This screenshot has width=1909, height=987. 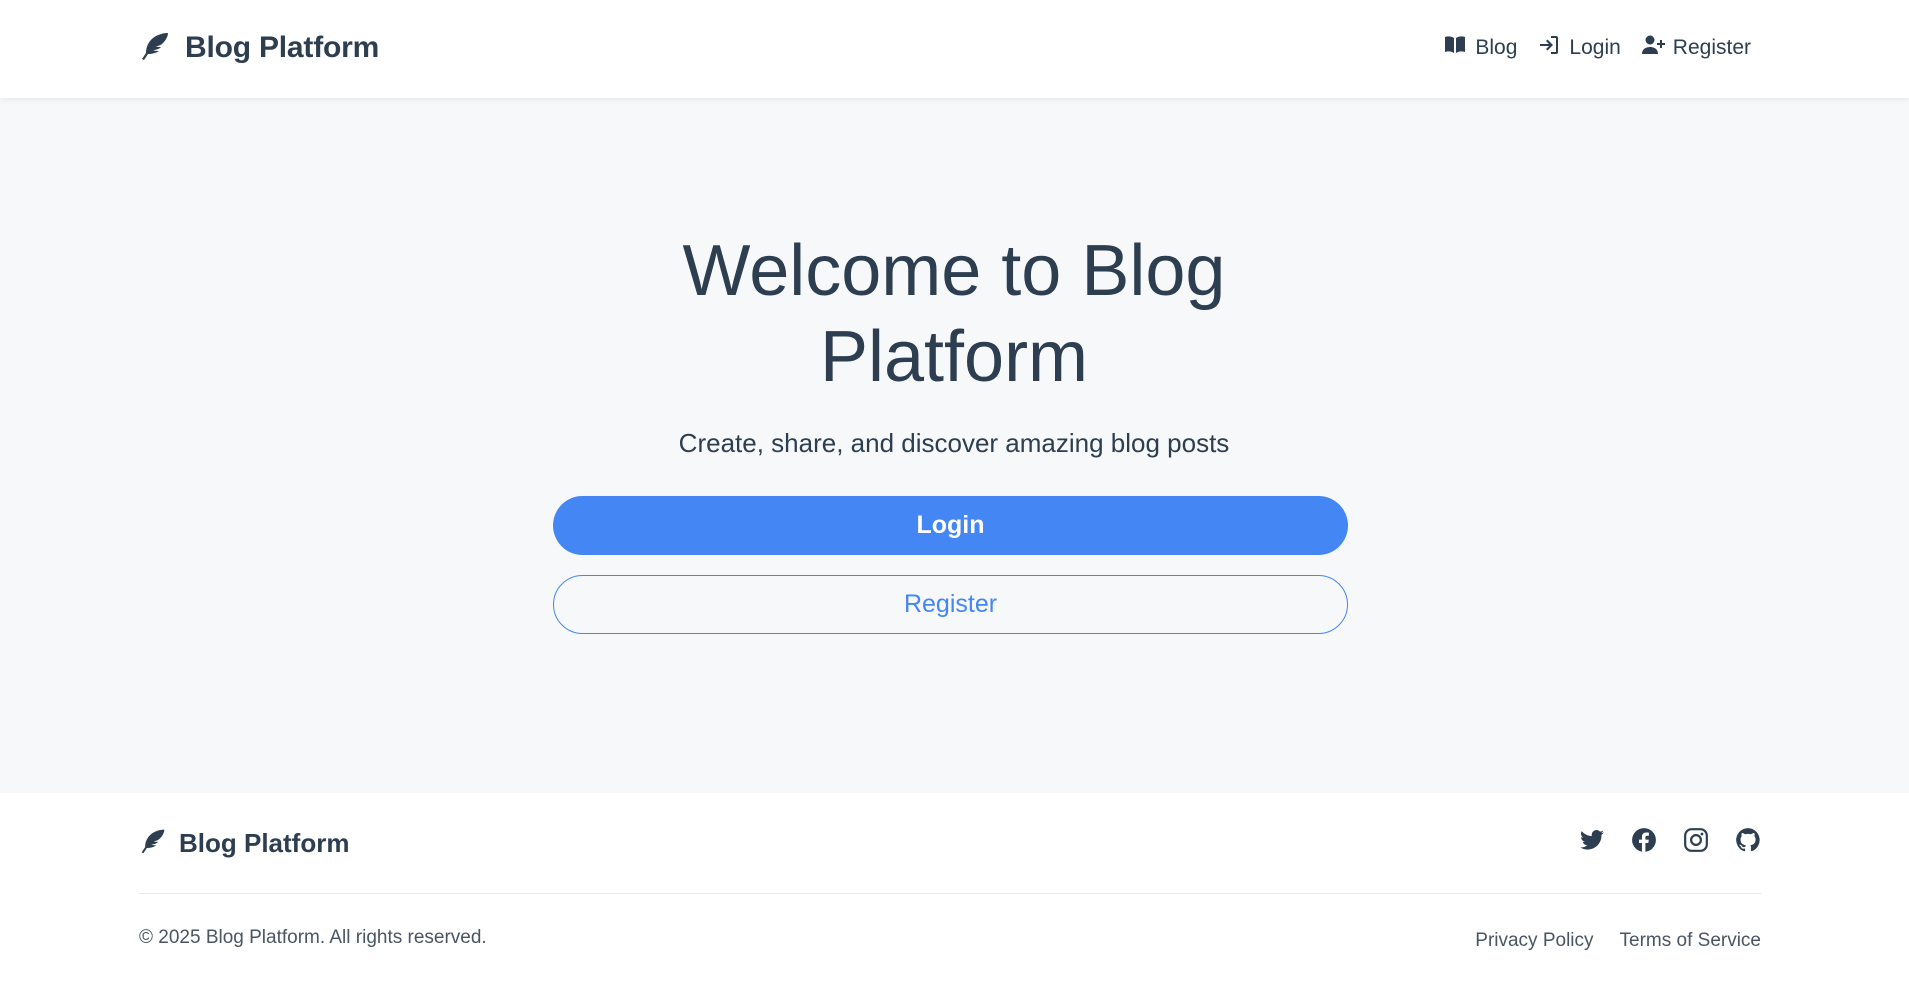 What do you see at coordinates (1644, 840) in the screenshot?
I see `facebook-icon` at bounding box center [1644, 840].